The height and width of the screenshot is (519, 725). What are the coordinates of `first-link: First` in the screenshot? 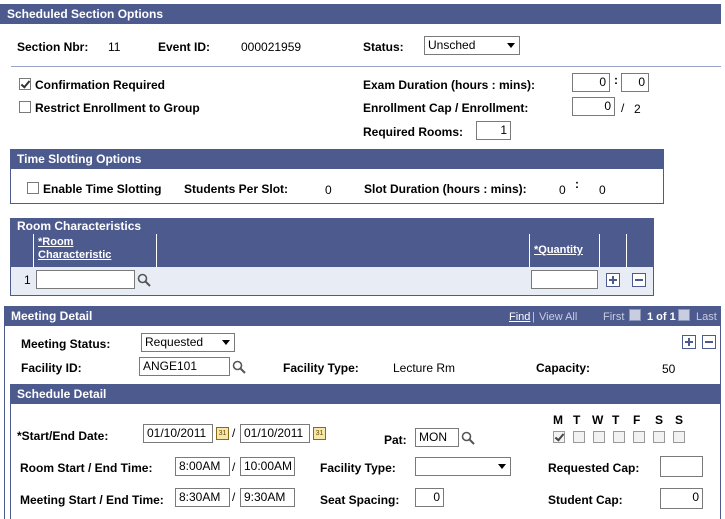 It's located at (613, 317).